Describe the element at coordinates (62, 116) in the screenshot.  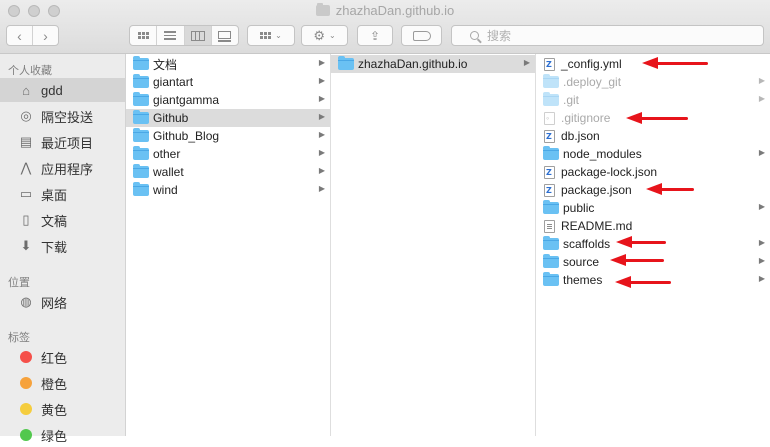
I see `sidebar-item-airdrop: ◎ 隔空投送` at that location.